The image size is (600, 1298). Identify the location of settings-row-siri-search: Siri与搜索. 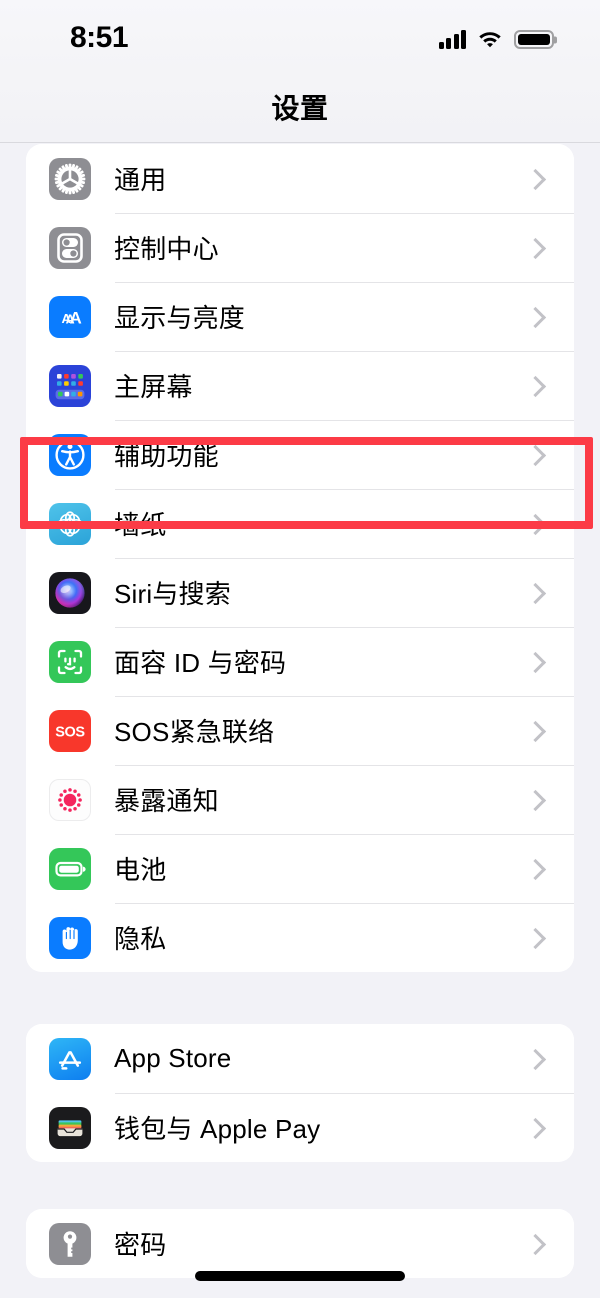
(300, 592).